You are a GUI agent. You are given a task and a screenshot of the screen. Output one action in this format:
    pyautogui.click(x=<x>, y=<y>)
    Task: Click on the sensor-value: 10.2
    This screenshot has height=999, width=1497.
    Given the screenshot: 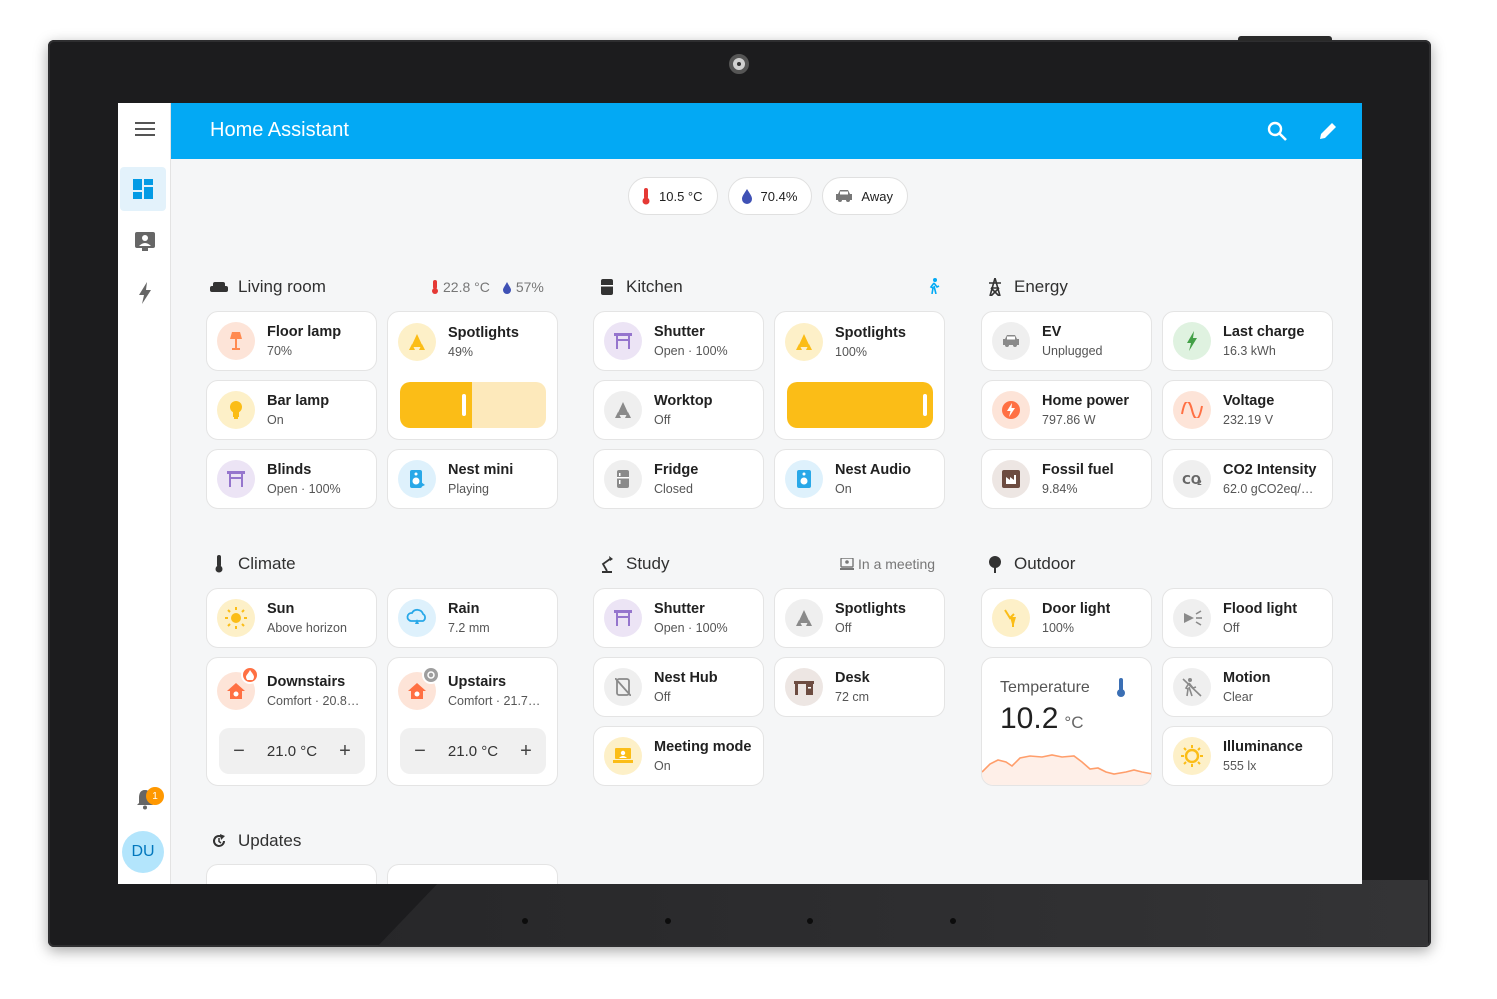 What is the action you would take?
    pyautogui.click(x=1029, y=718)
    